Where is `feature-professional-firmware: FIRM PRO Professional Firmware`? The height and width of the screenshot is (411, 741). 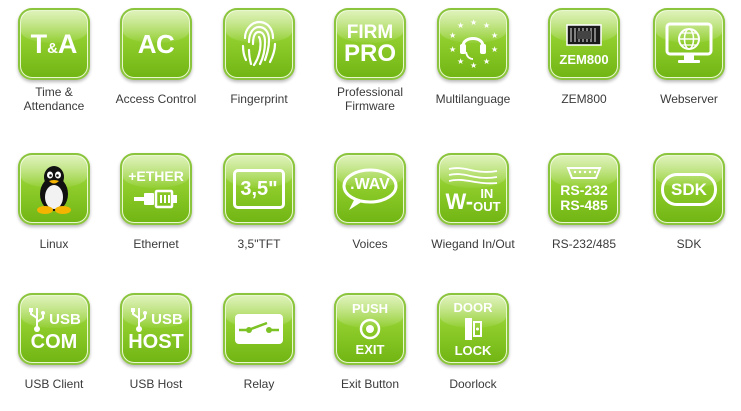
feature-professional-firmware: FIRM PRO Professional Firmware is located at coordinates (370, 61).